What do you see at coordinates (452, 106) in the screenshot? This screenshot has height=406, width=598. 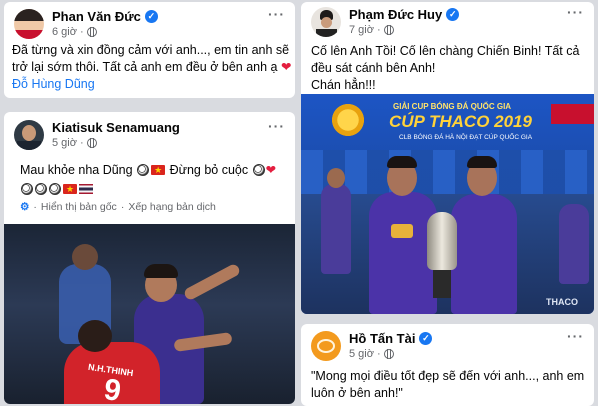 I see `banner-small-text: GIẢI CUP BÓNG ĐÁ QUỐC GIA` at bounding box center [452, 106].